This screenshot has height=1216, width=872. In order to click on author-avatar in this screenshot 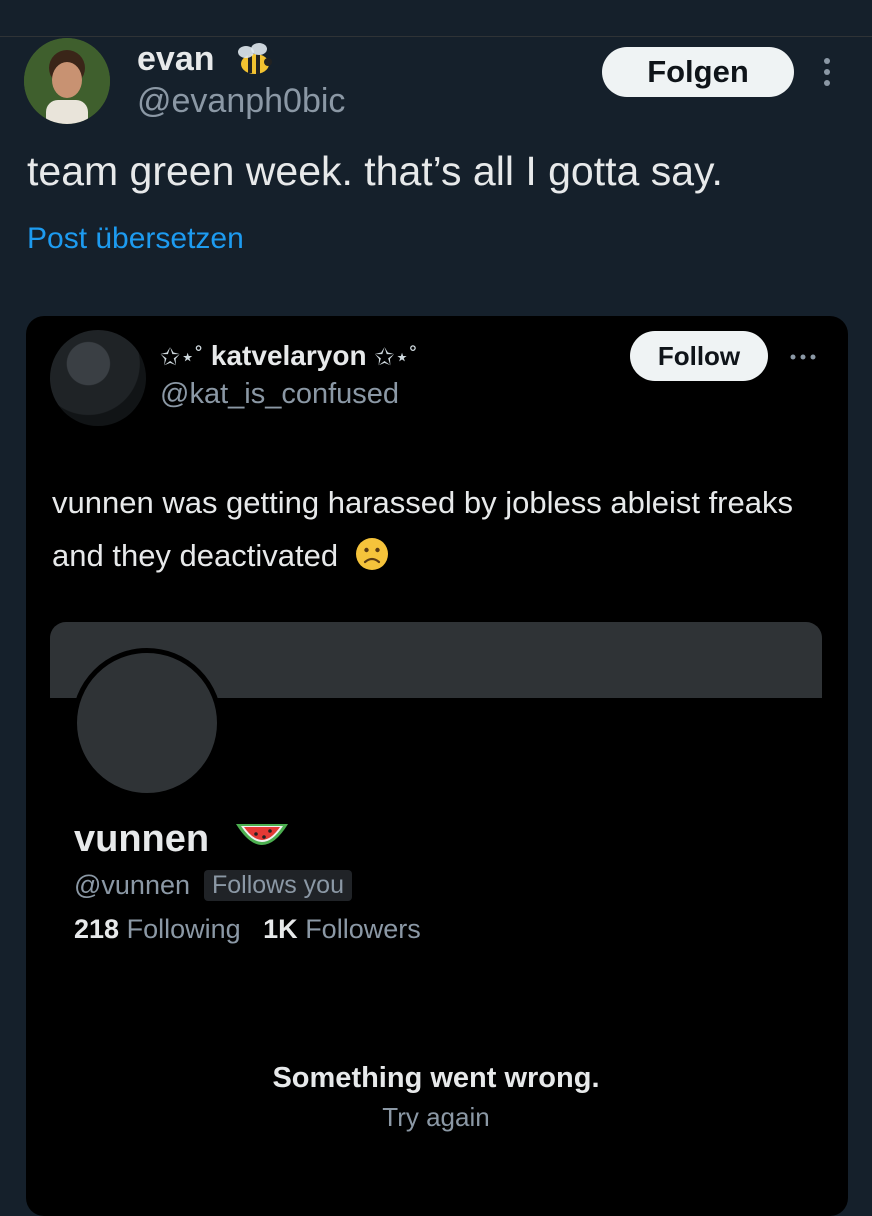, I will do `click(67, 81)`.